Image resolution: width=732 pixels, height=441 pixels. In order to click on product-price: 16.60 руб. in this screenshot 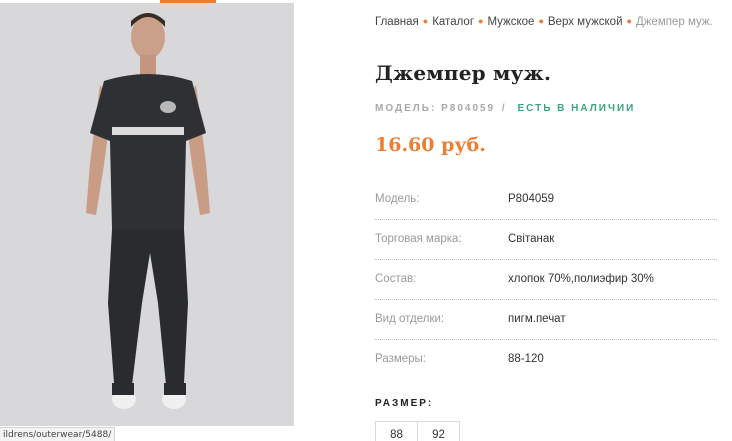, I will do `click(430, 145)`.